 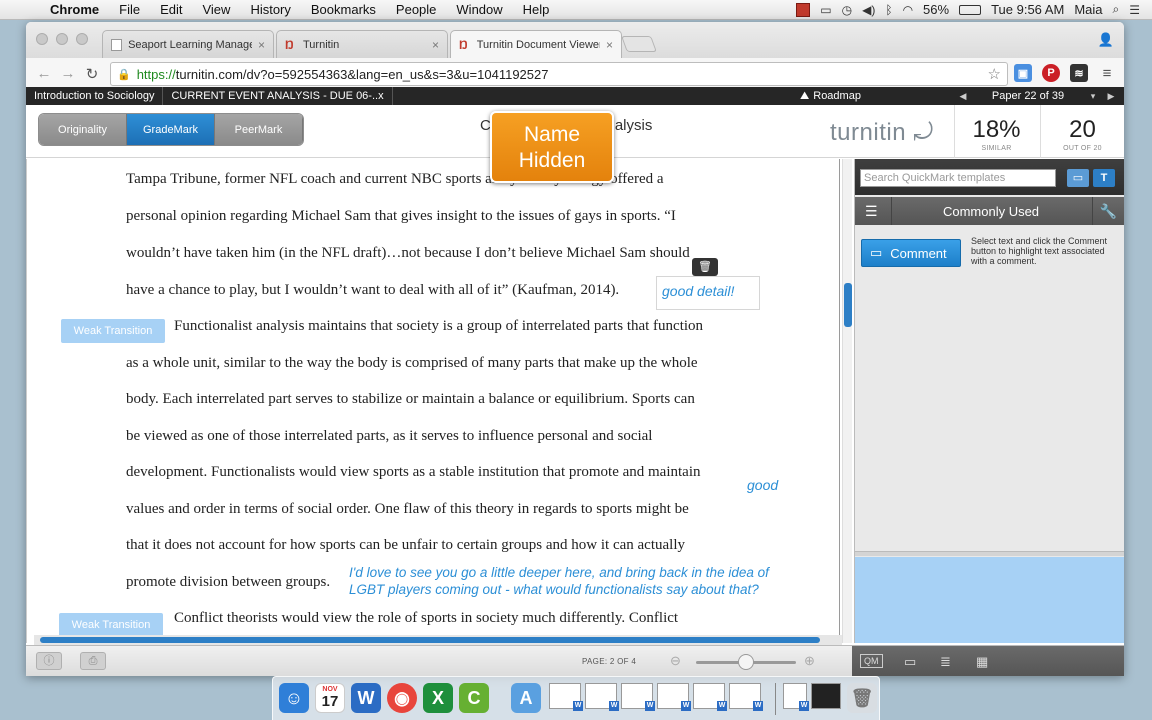 I want to click on word-icon: W, so click(x=366, y=698).